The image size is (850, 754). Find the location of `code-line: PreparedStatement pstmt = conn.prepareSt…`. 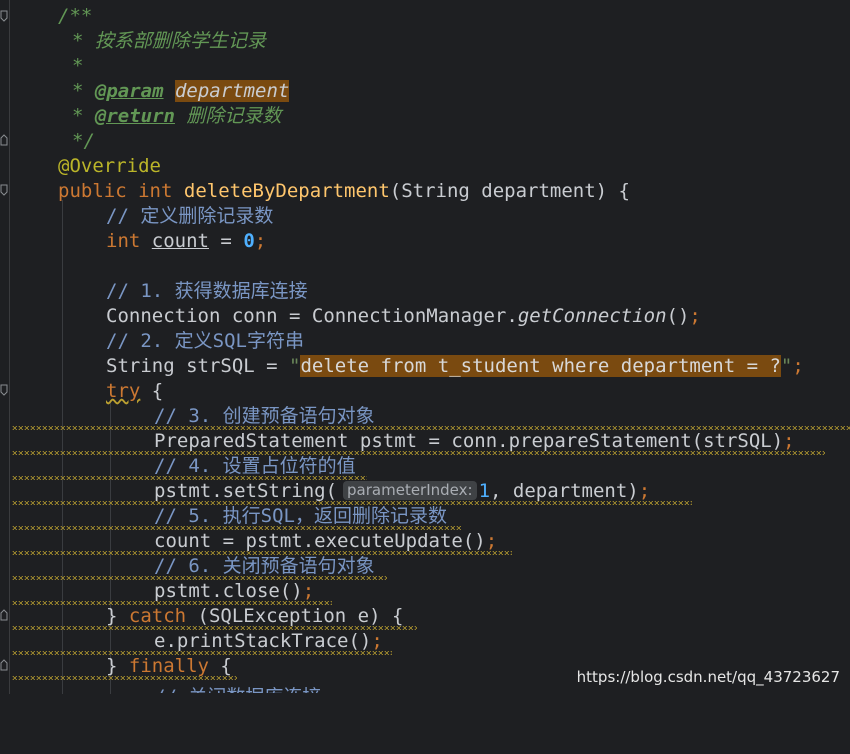

code-line: PreparedStatement pstmt = conn.prepareSt… is located at coordinates (425, 442).